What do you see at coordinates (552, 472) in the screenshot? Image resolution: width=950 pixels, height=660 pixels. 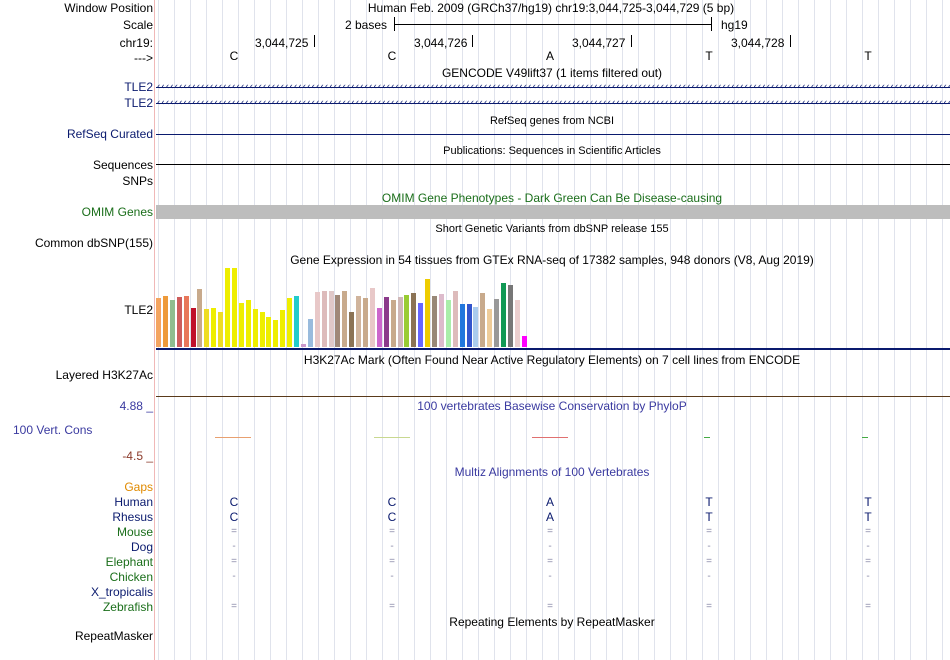 I see `multiz-track-title: Multiz Alignments of 100 Vertebrates` at bounding box center [552, 472].